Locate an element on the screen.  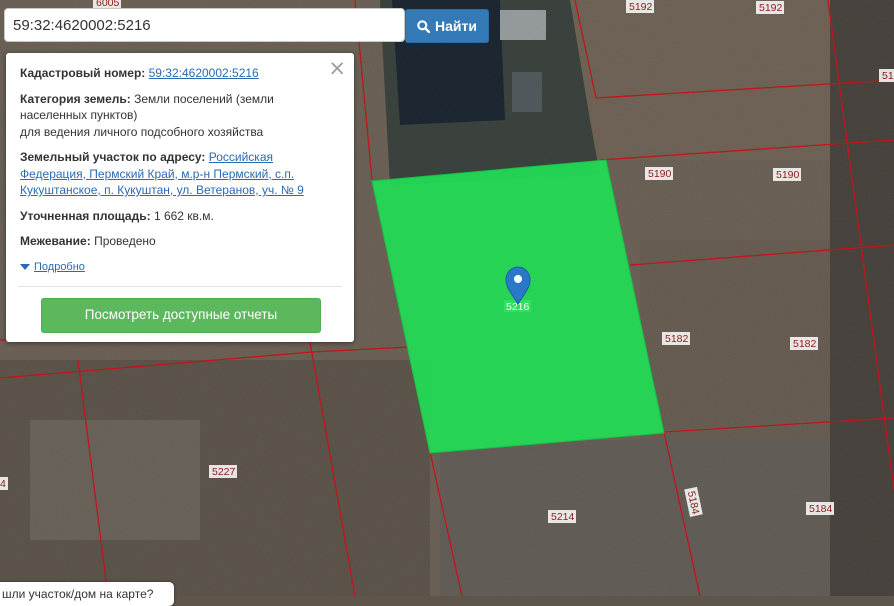
area-value: 1 662 кв.м. is located at coordinates (183, 215).